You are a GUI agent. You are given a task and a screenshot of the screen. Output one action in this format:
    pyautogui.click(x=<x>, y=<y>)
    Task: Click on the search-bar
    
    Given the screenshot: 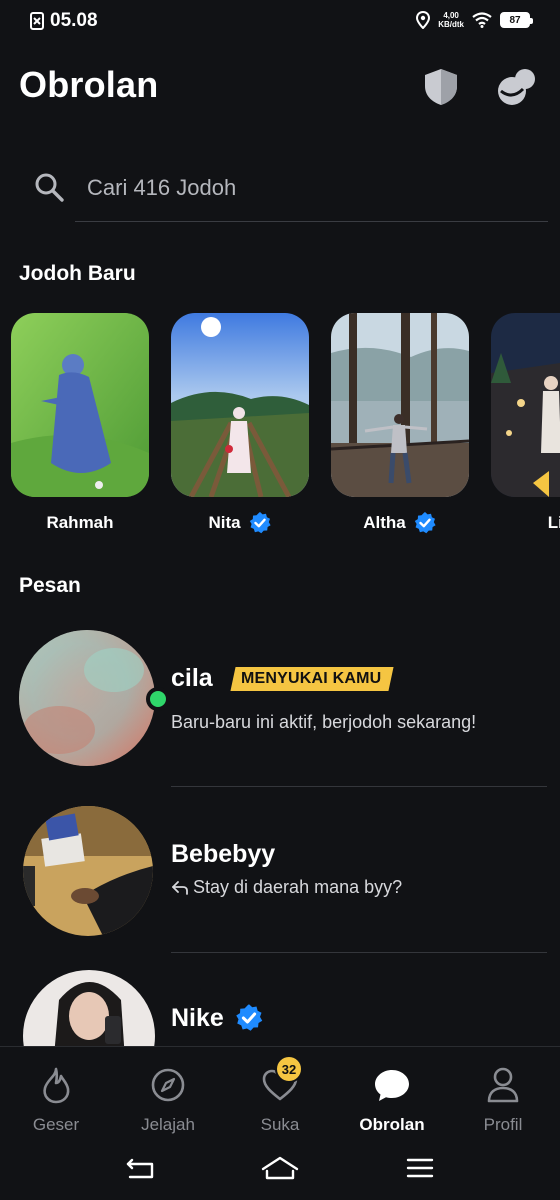 What is the action you would take?
    pyautogui.click(x=289, y=191)
    